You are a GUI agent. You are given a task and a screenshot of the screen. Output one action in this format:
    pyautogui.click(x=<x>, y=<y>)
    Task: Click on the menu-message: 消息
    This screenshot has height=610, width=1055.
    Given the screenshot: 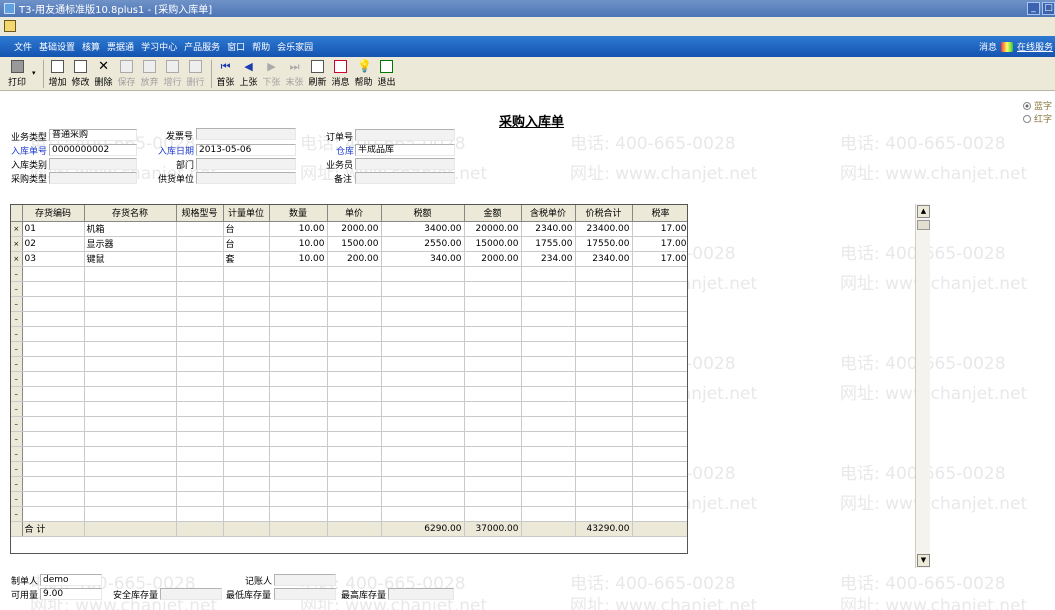 What is the action you would take?
    pyautogui.click(x=988, y=46)
    